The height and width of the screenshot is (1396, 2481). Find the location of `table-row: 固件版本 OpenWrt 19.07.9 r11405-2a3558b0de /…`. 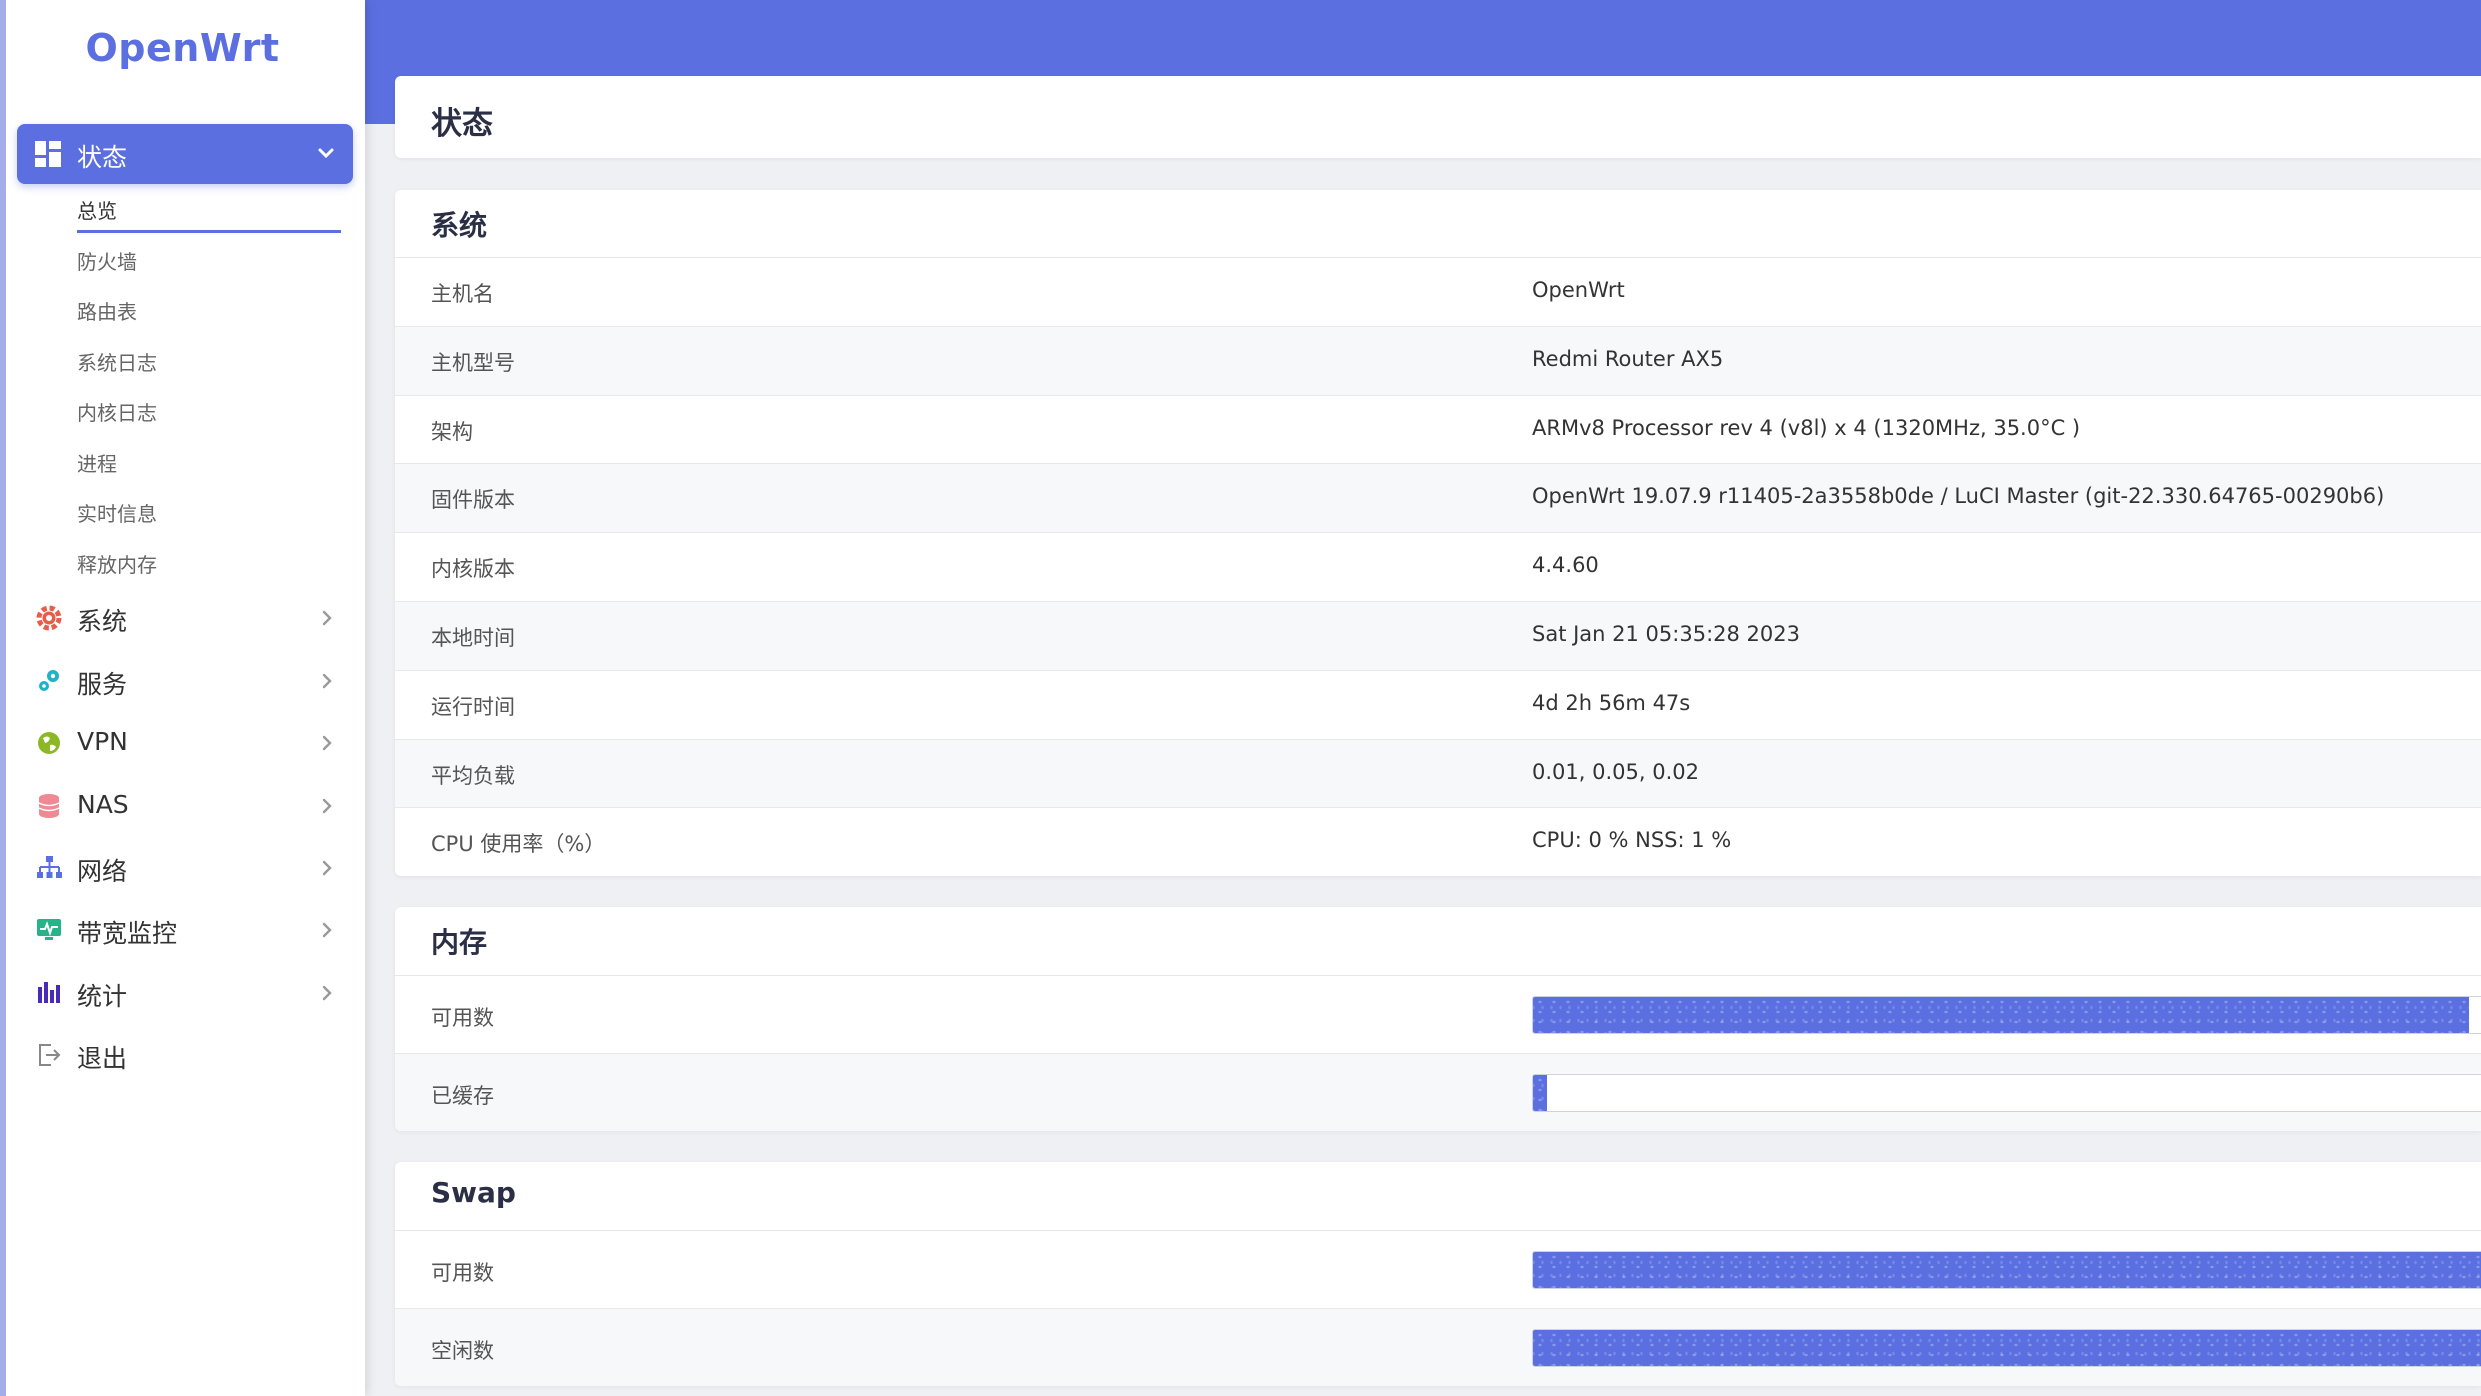

table-row: 固件版本 OpenWrt 19.07.9 r11405-2a3558b0de /… is located at coordinates (1438, 497).